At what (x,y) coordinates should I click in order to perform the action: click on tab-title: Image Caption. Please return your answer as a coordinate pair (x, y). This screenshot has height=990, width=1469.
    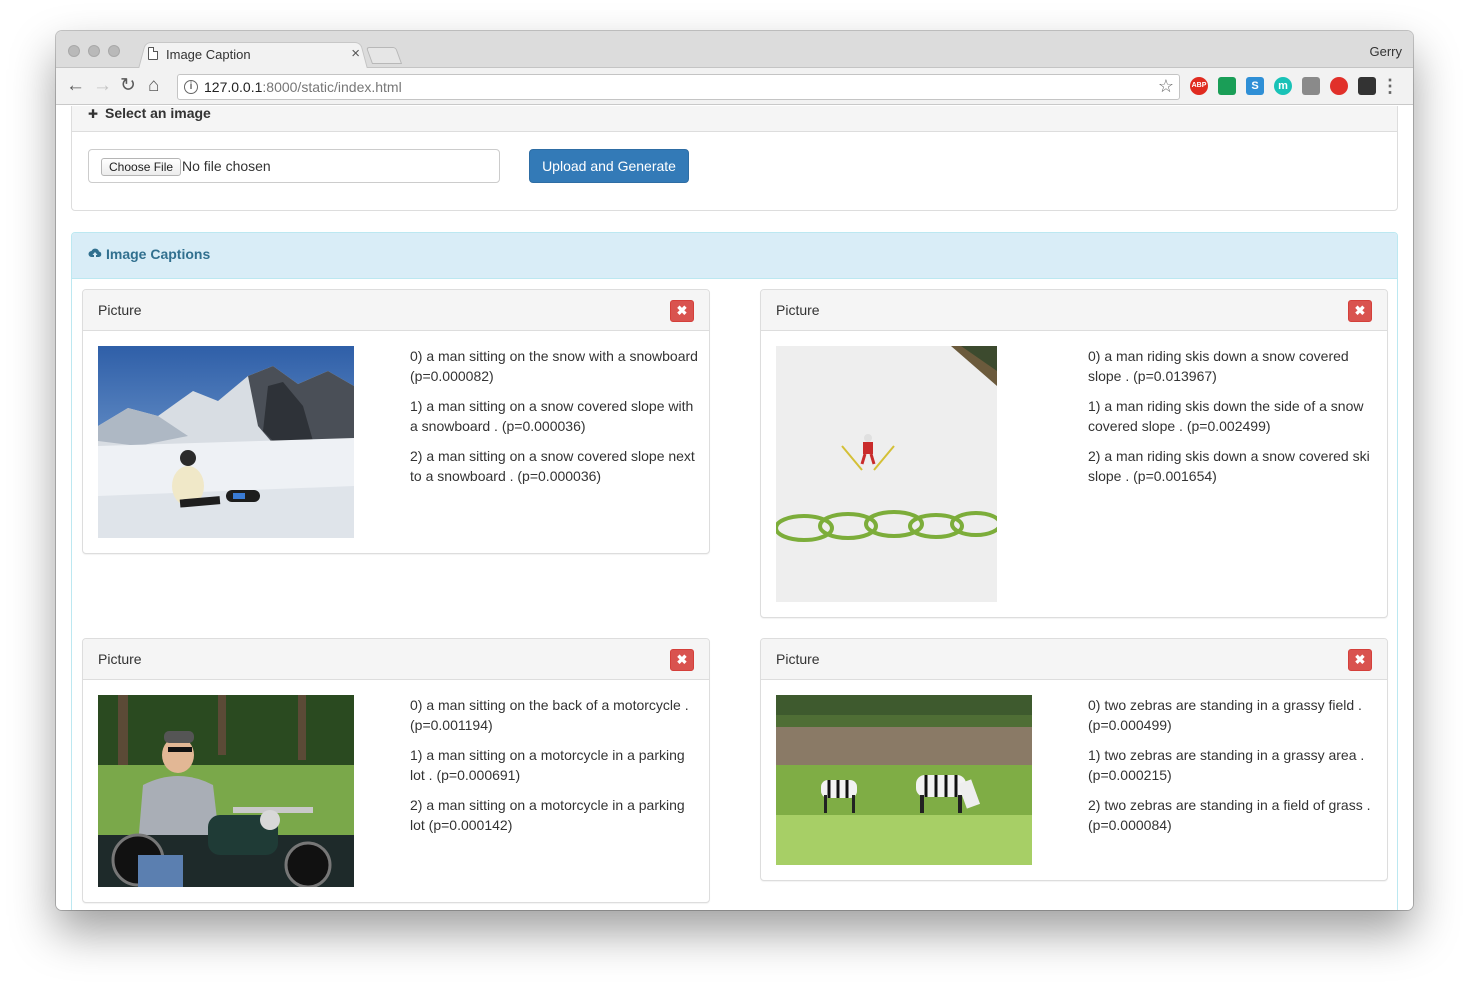
    Looking at the image, I should click on (208, 54).